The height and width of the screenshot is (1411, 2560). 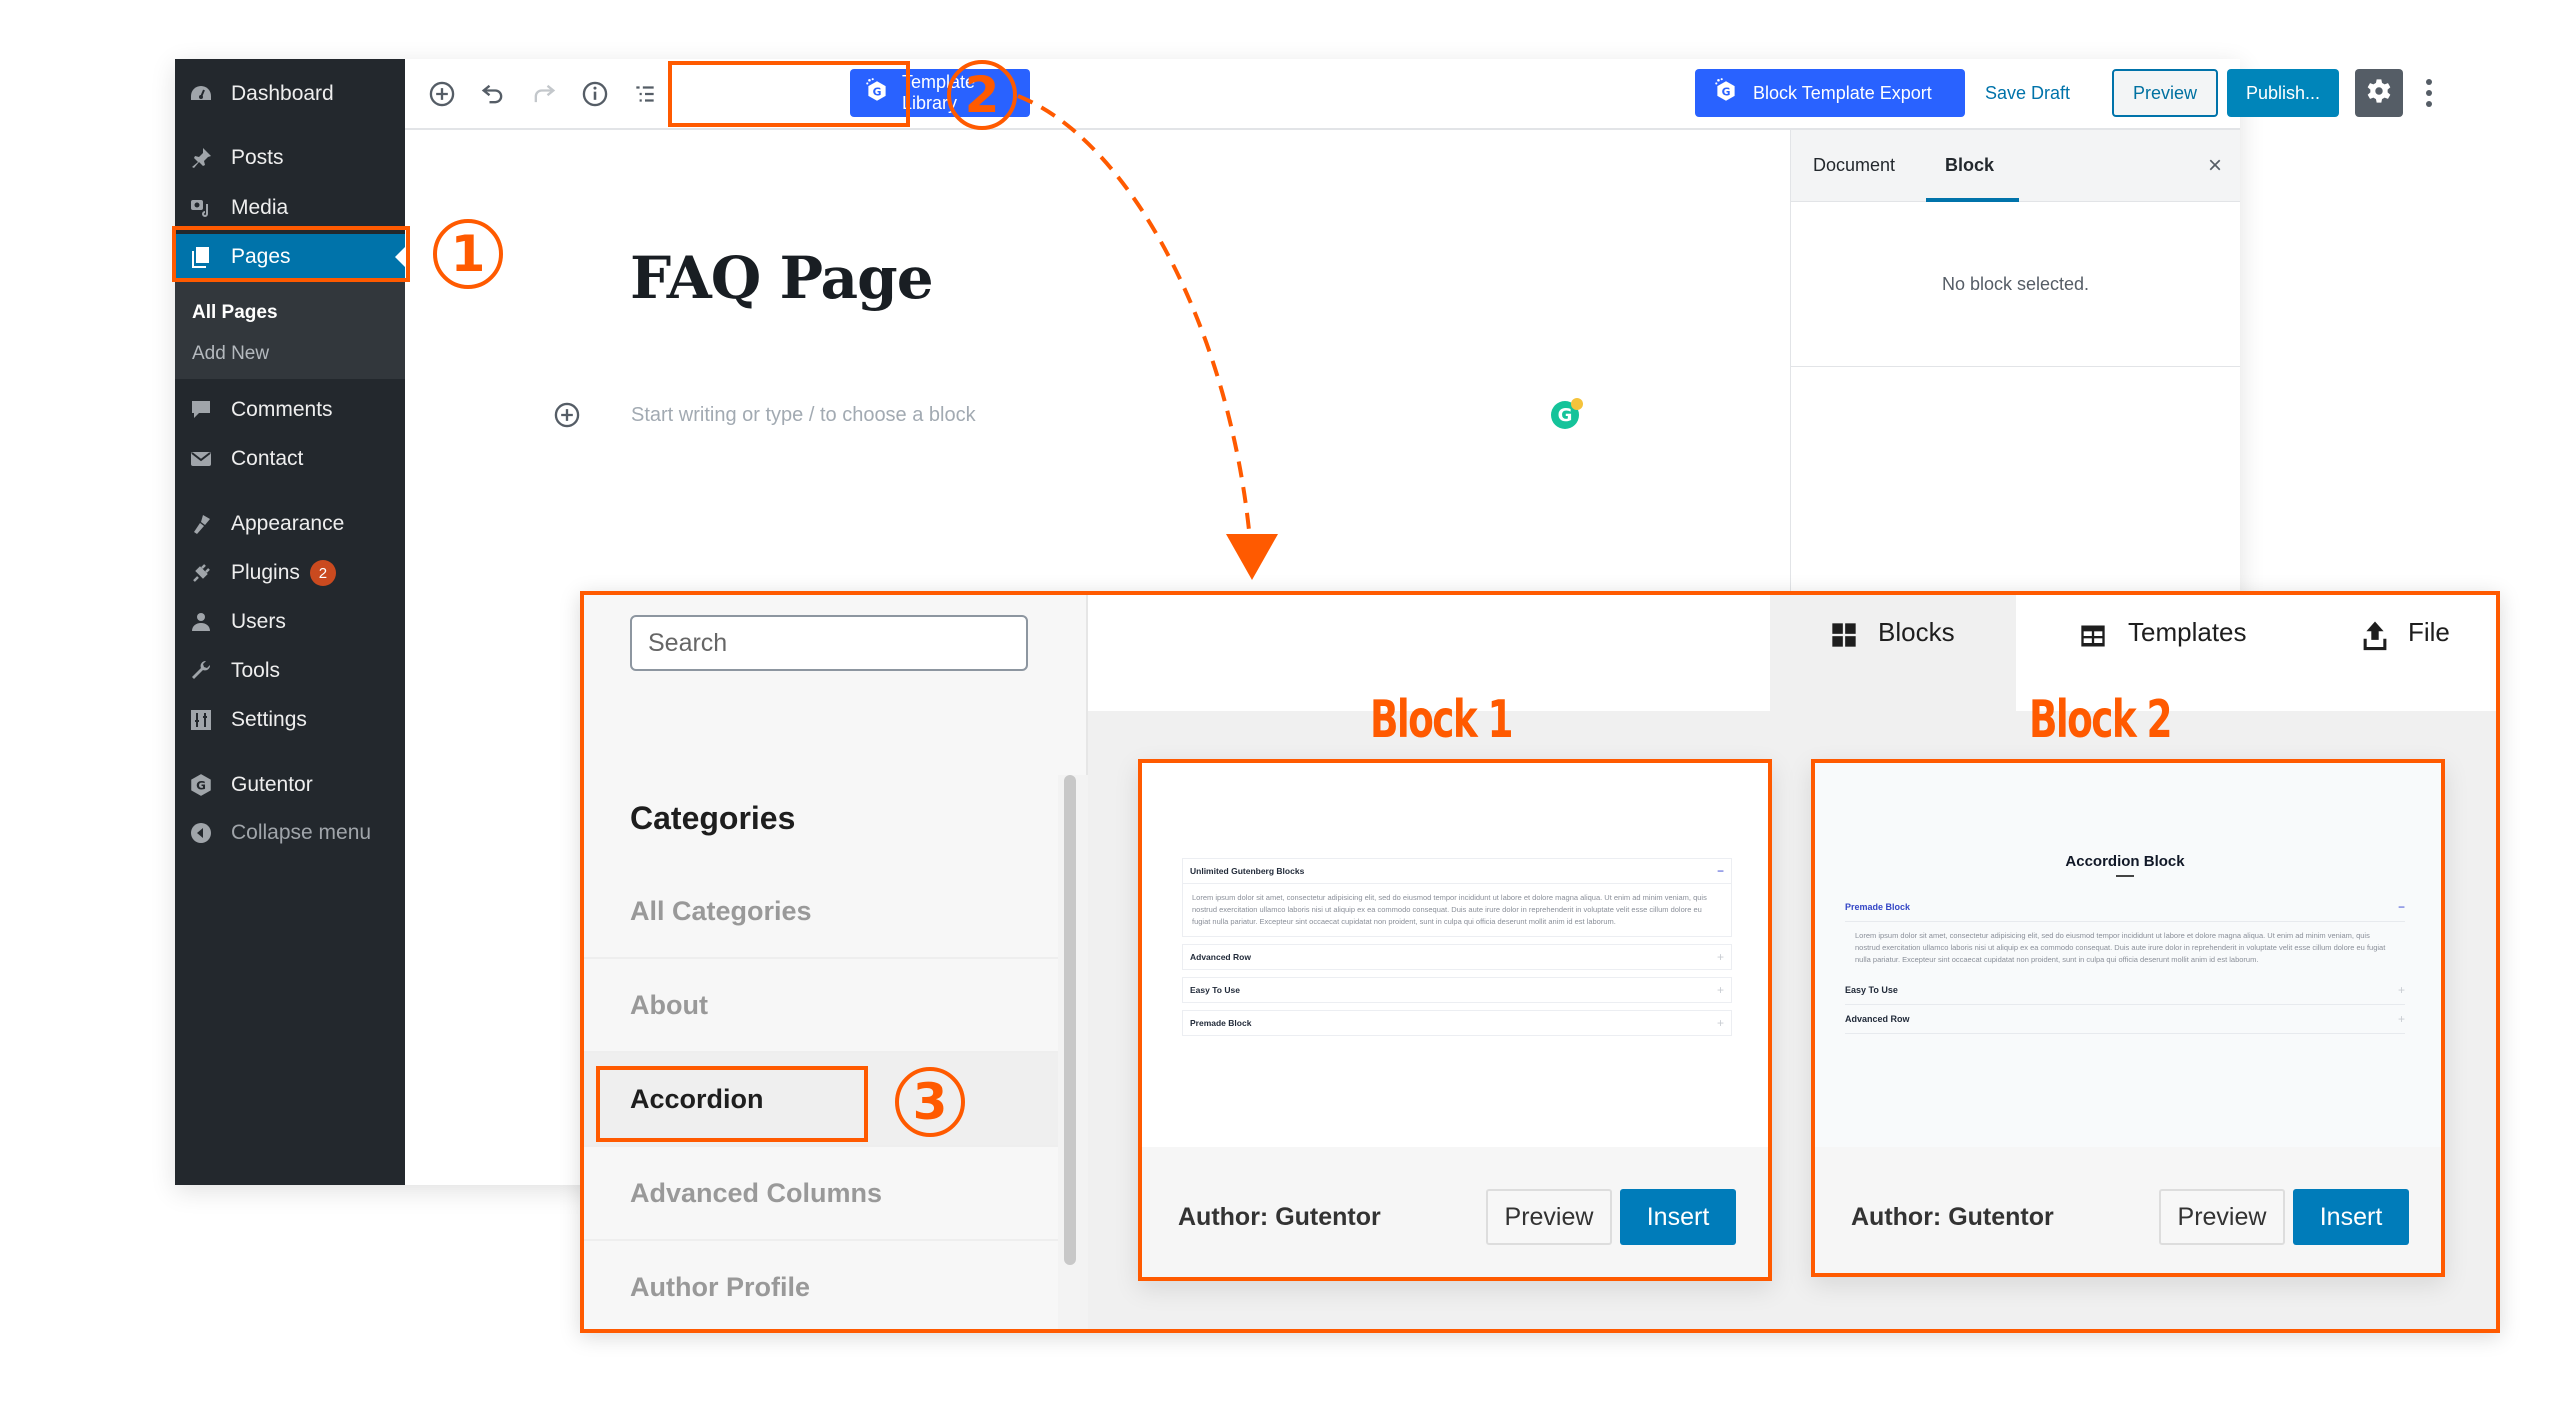 What do you see at coordinates (595, 96) in the screenshot?
I see `content-info-button` at bounding box center [595, 96].